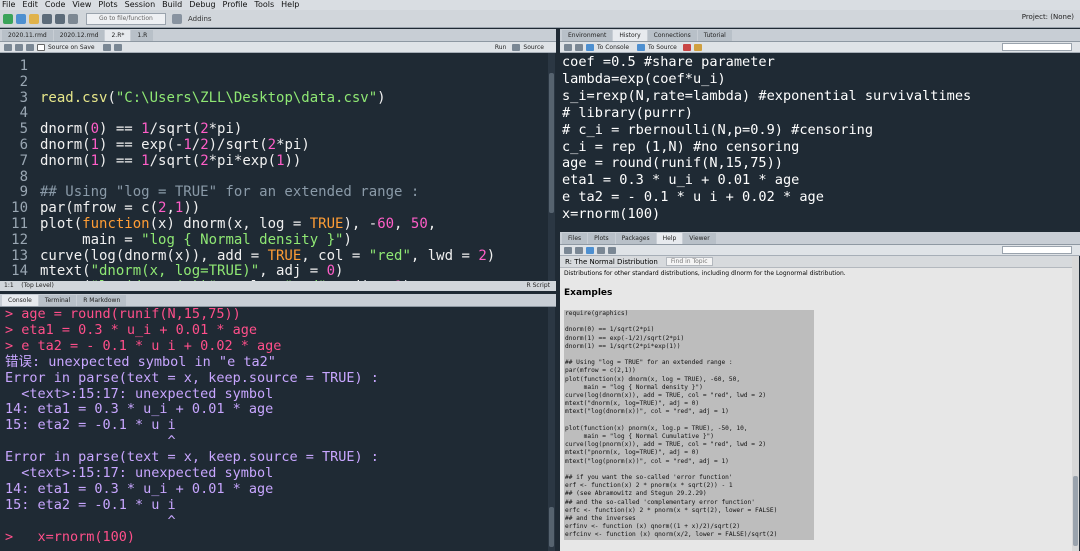  Describe the element at coordinates (23, 81) in the screenshot. I see `line-number: 2` at that location.